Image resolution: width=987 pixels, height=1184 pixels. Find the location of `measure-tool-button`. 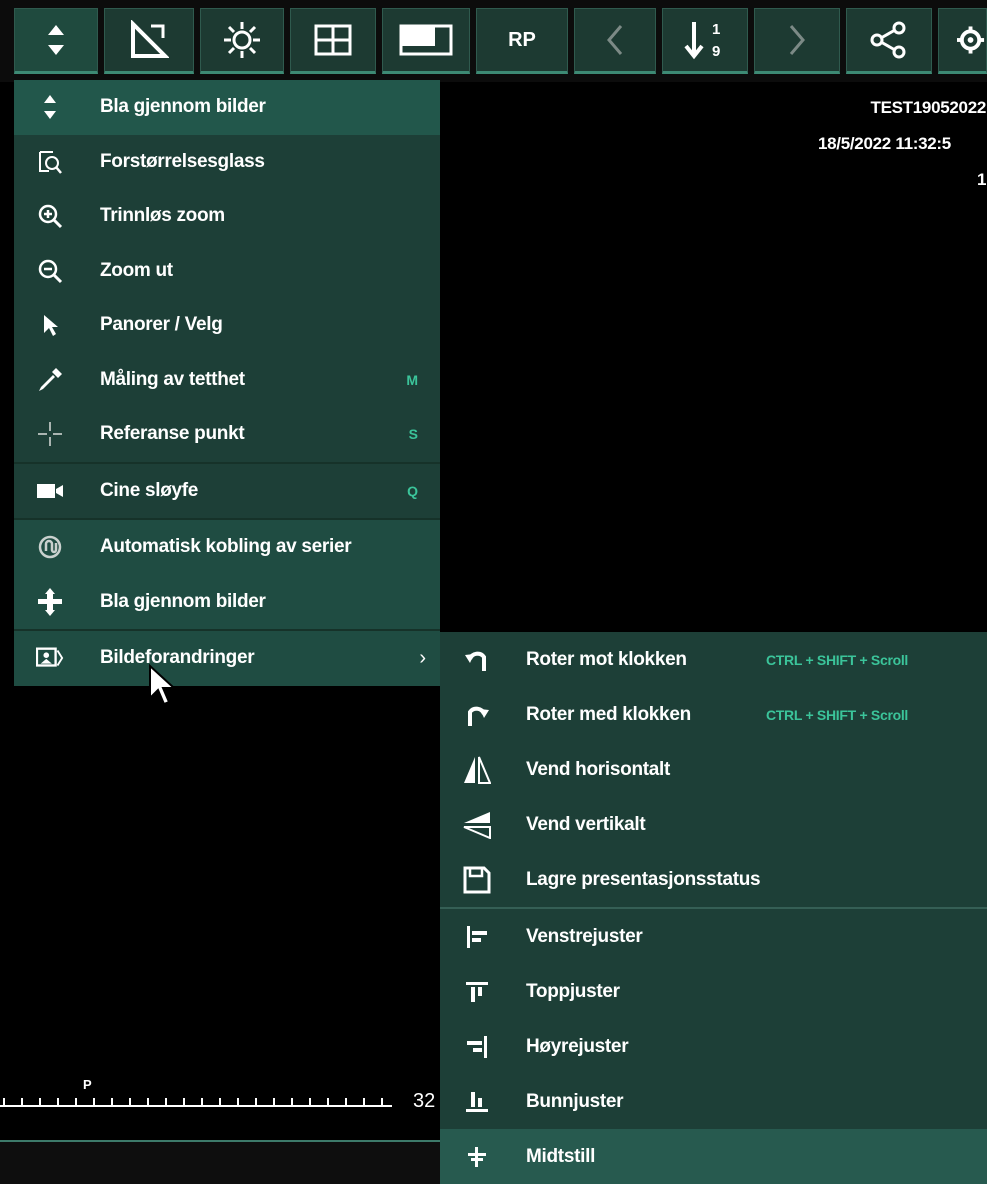

measure-tool-button is located at coordinates (149, 41).